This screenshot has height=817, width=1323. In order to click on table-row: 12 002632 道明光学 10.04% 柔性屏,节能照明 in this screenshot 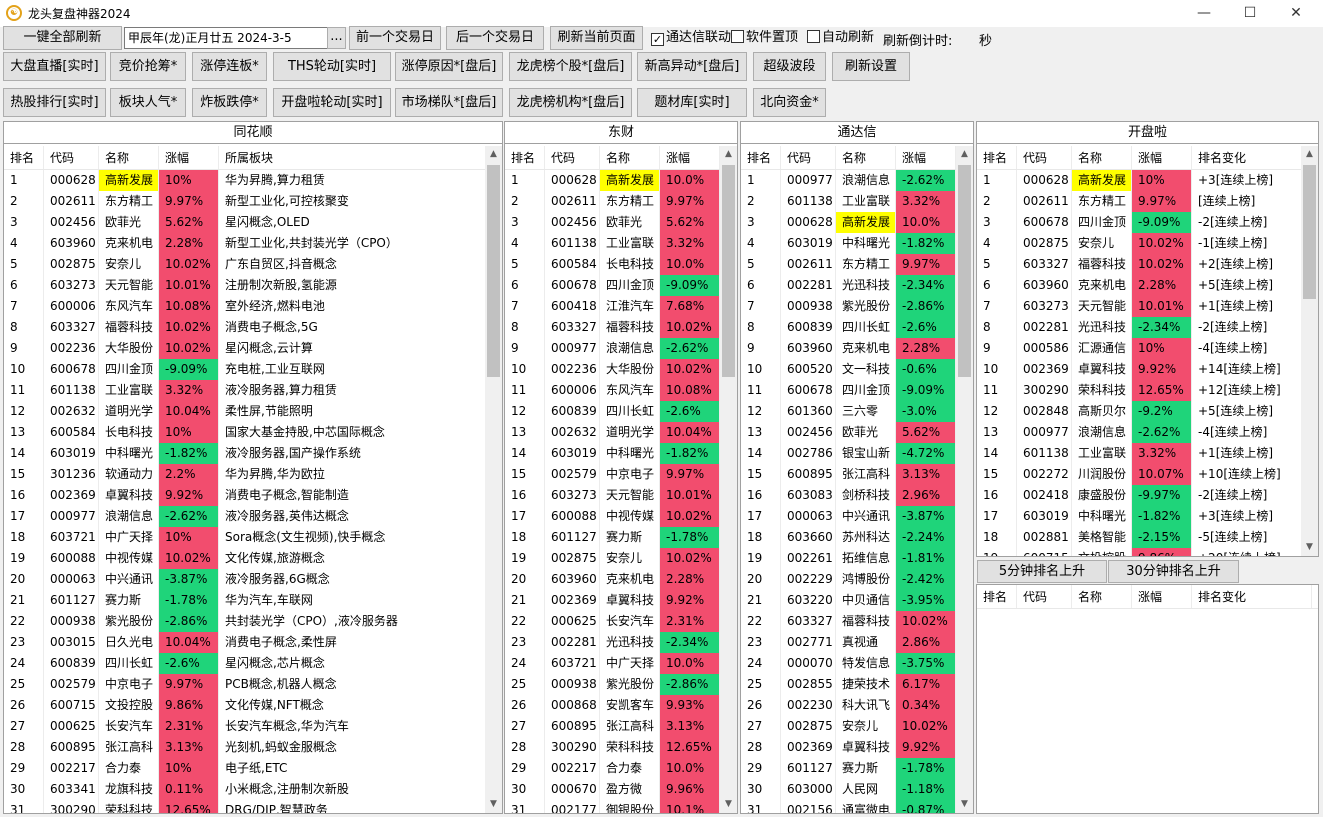, I will do `click(253, 411)`.